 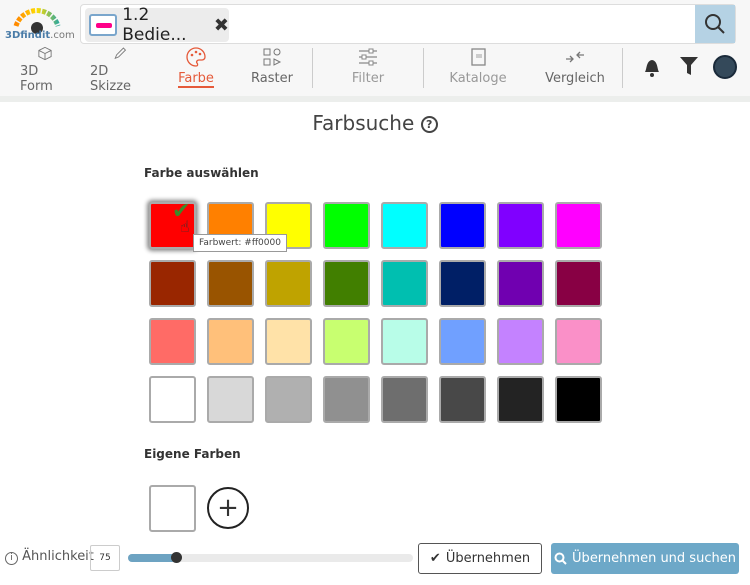 I want to click on add-color-button: +, so click(x=228, y=508).